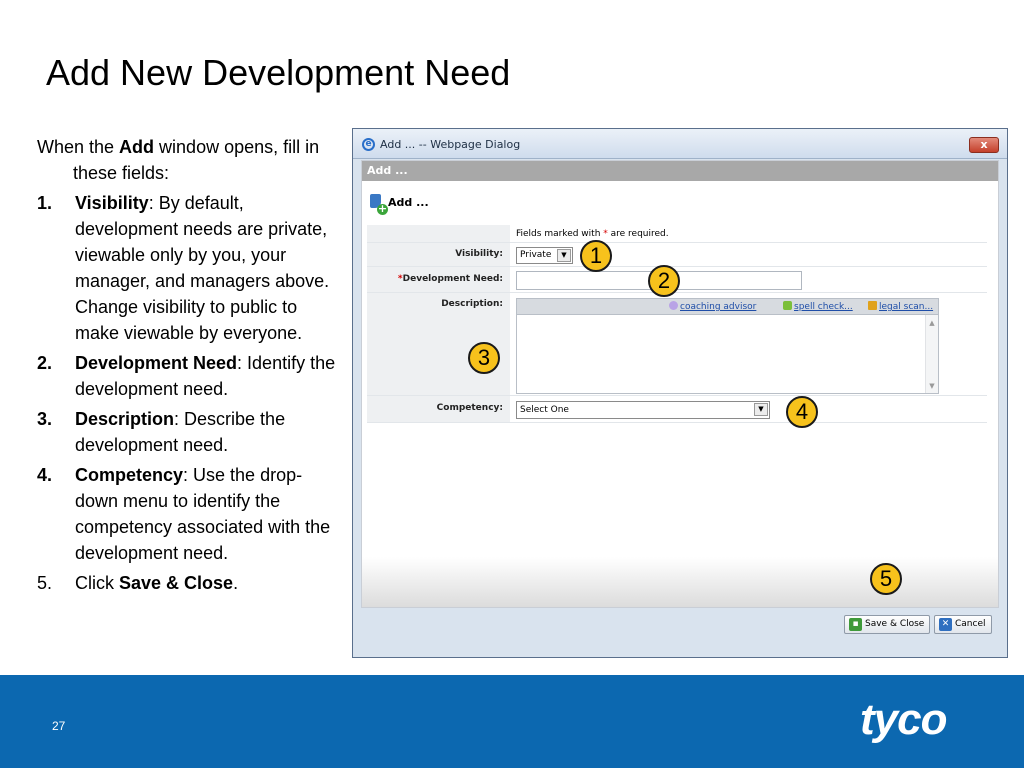 The height and width of the screenshot is (768, 1024). I want to click on visibility-select: Private ▼, so click(544, 255).